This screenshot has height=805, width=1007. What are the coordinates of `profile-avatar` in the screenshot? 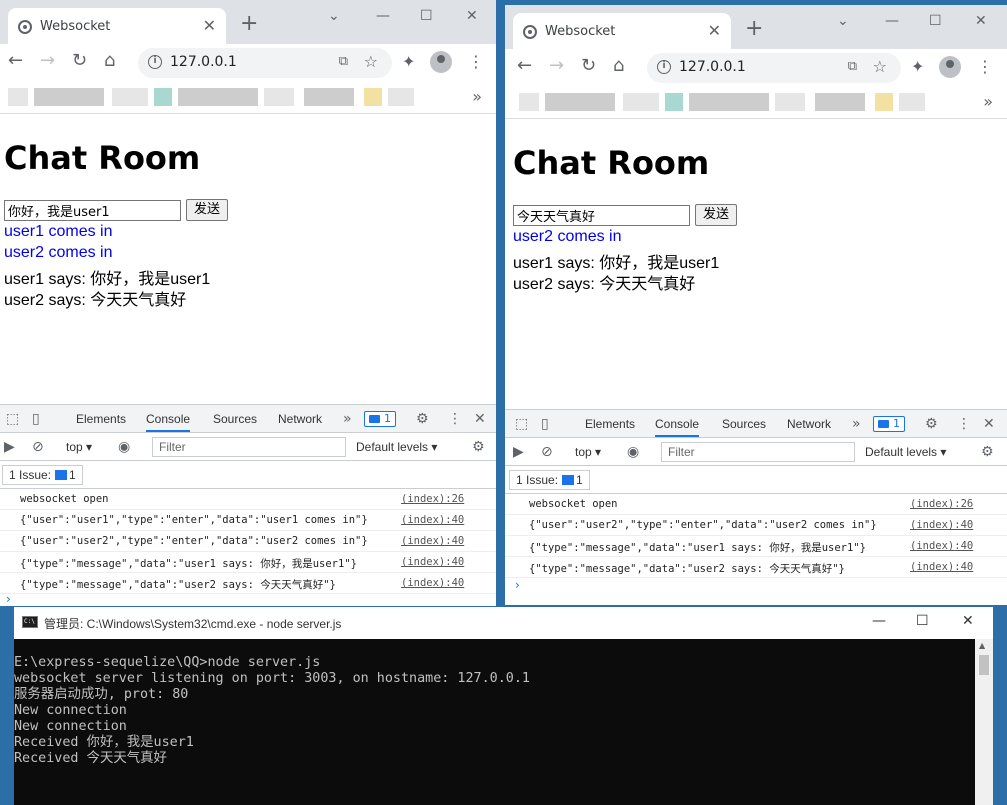 It's located at (950, 67).